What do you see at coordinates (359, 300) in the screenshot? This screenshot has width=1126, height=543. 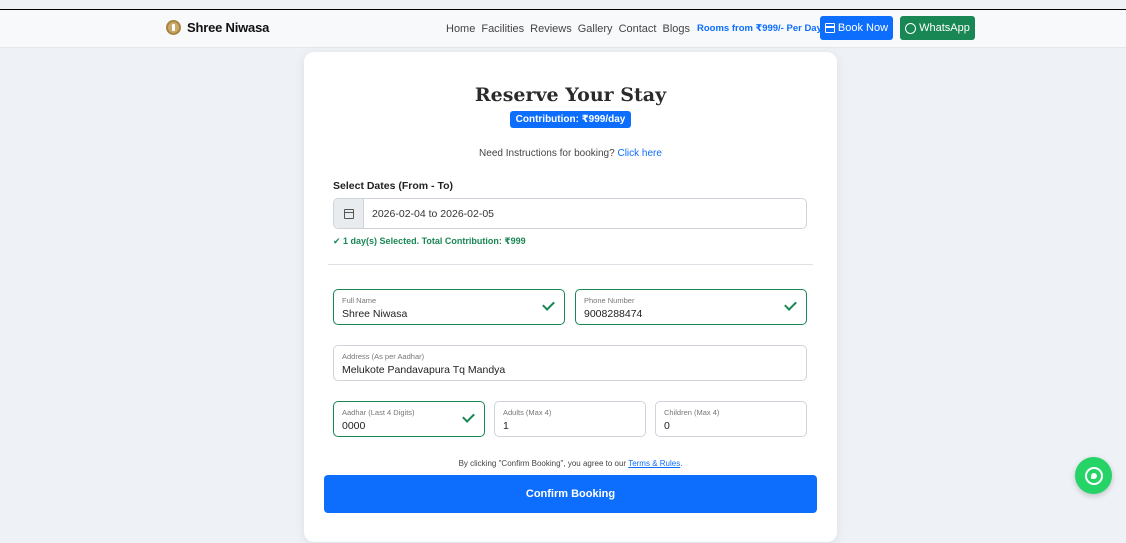 I see `full-name-label: Full Name` at bounding box center [359, 300].